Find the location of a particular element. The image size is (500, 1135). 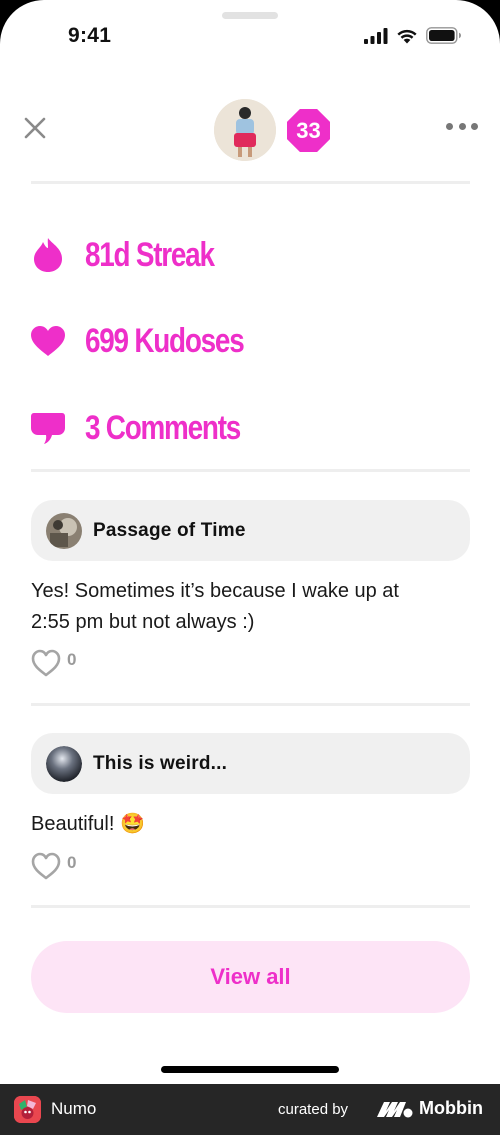

stat-comments: 3 Comments is located at coordinates (152, 428).